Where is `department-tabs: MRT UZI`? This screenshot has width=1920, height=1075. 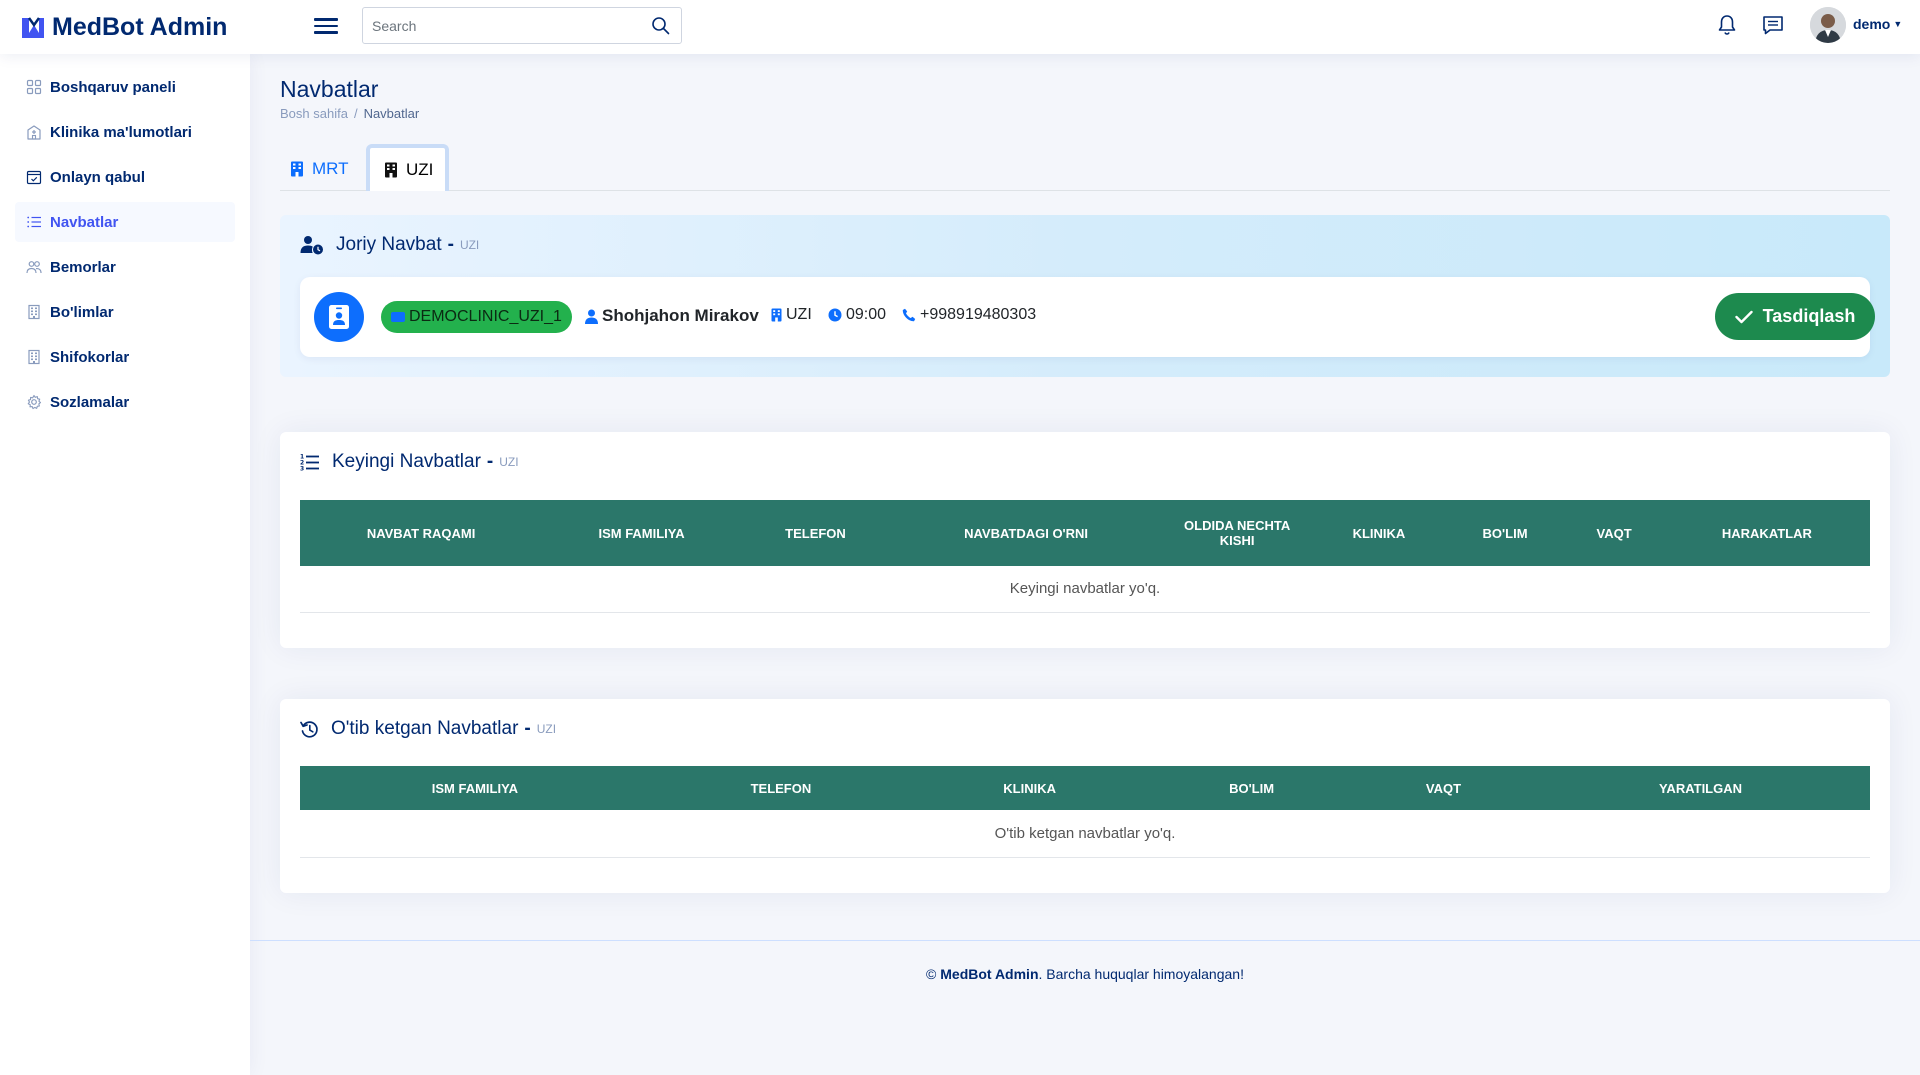
department-tabs: MRT UZI is located at coordinates (1085, 168).